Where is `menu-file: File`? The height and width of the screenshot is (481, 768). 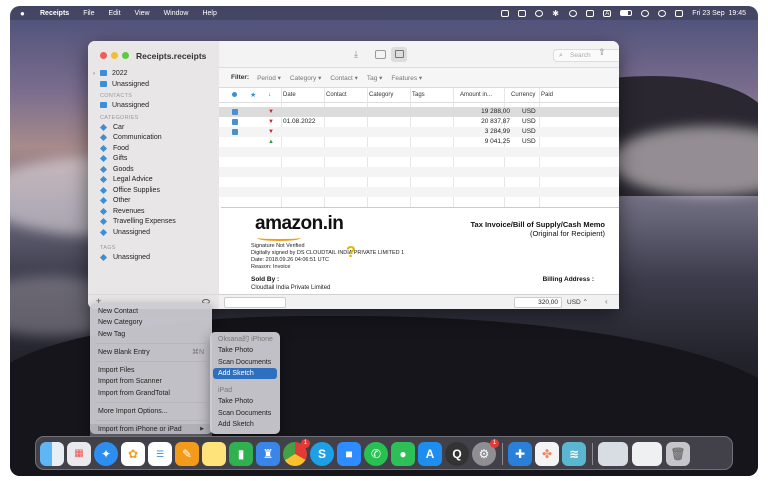
menu-file: File is located at coordinates (88, 13).